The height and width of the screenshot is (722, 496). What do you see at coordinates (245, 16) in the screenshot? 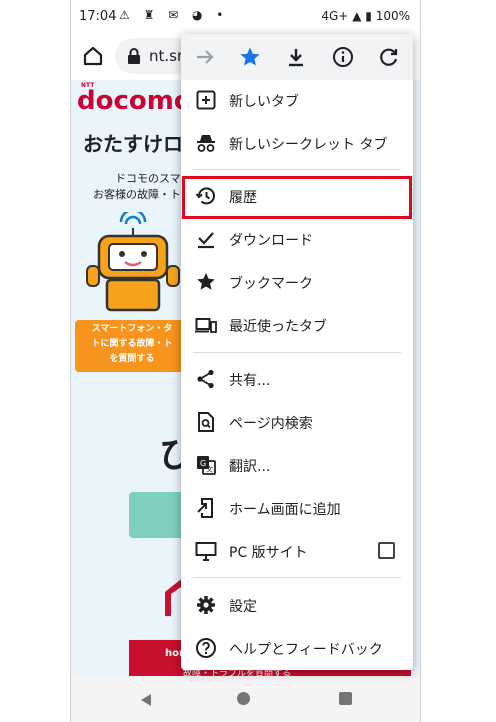
I see `status-bar: 17:04 ⚠ ♜ ✉ ◕ • 4G+ ▲ ▮ 100%` at bounding box center [245, 16].